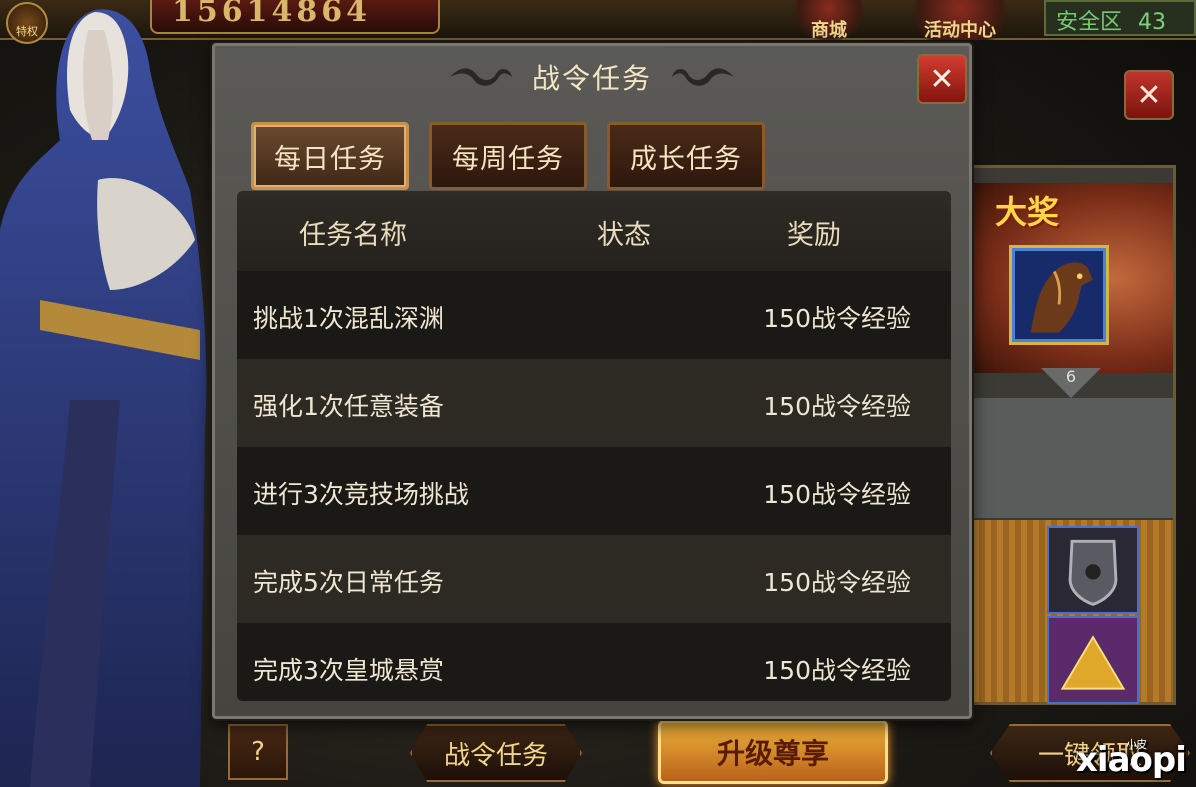  Describe the element at coordinates (348, 670) in the screenshot. I see `task-name: 完成3次皇城悬赏` at that location.